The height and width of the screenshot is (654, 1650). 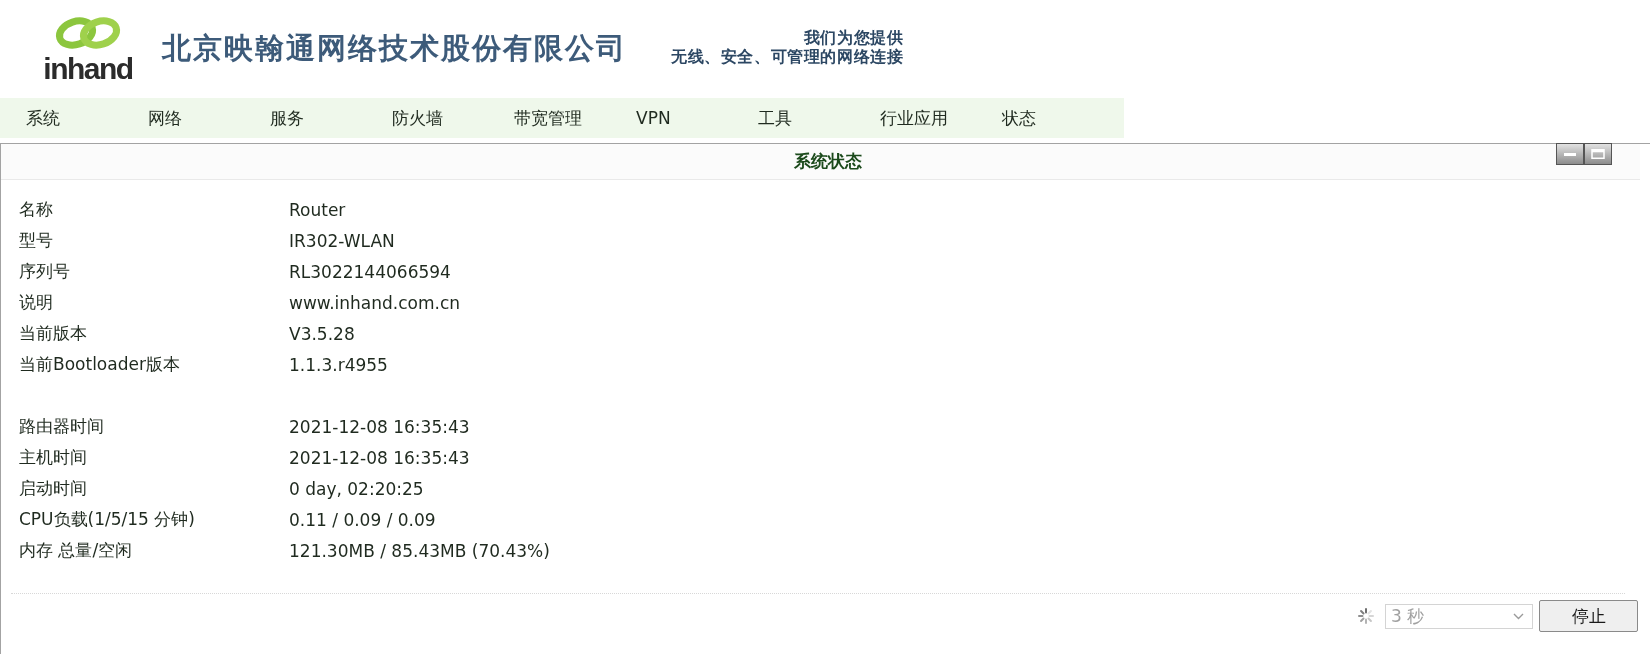 I want to click on logo-text: inhand, so click(x=88, y=69).